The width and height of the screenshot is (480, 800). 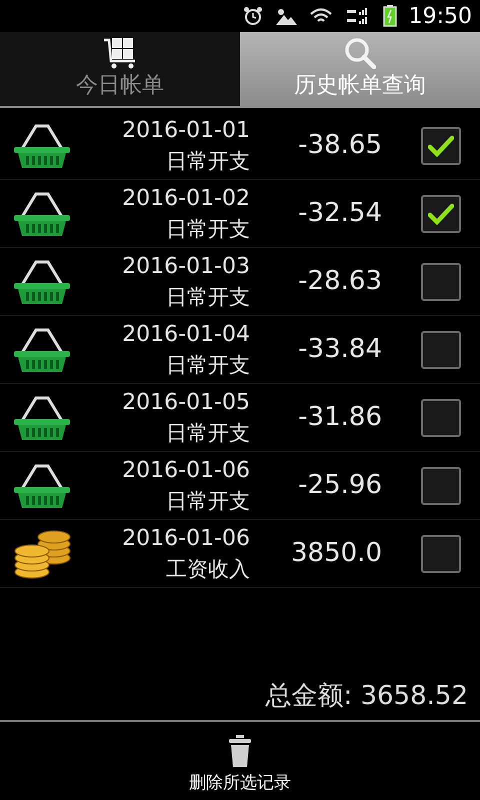 What do you see at coordinates (389, 16) in the screenshot?
I see `battery-icon` at bounding box center [389, 16].